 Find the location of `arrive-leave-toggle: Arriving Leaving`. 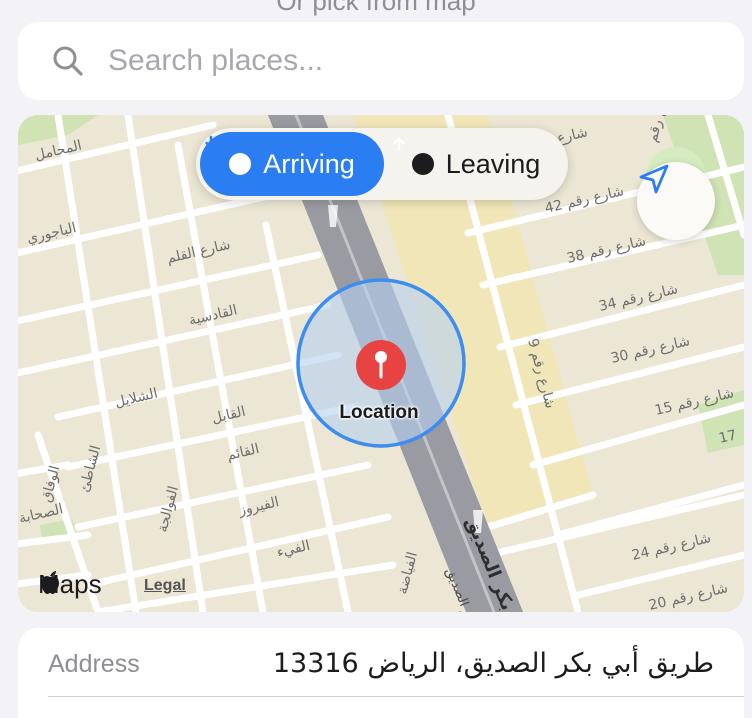

arrive-leave-toggle: Arriving Leaving is located at coordinates (382, 164).